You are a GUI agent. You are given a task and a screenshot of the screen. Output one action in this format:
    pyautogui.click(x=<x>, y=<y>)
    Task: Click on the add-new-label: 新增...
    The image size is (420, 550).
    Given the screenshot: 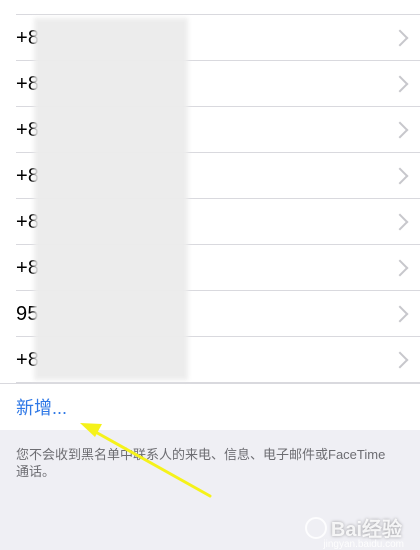 What is the action you would take?
    pyautogui.click(x=42, y=408)
    